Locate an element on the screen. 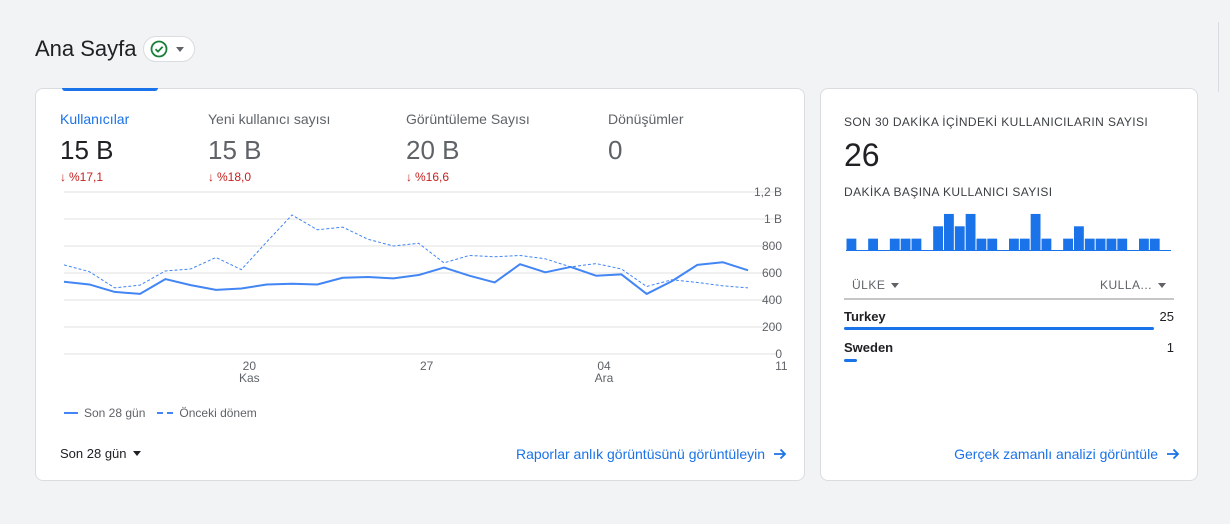  metric-conversions: Dönüşümler 0 is located at coordinates (645, 138).